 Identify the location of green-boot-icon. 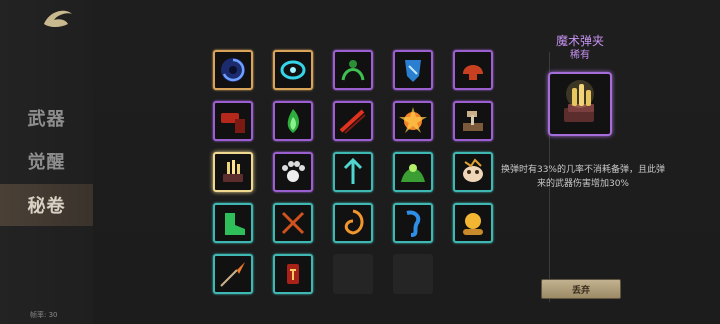
(235, 224).